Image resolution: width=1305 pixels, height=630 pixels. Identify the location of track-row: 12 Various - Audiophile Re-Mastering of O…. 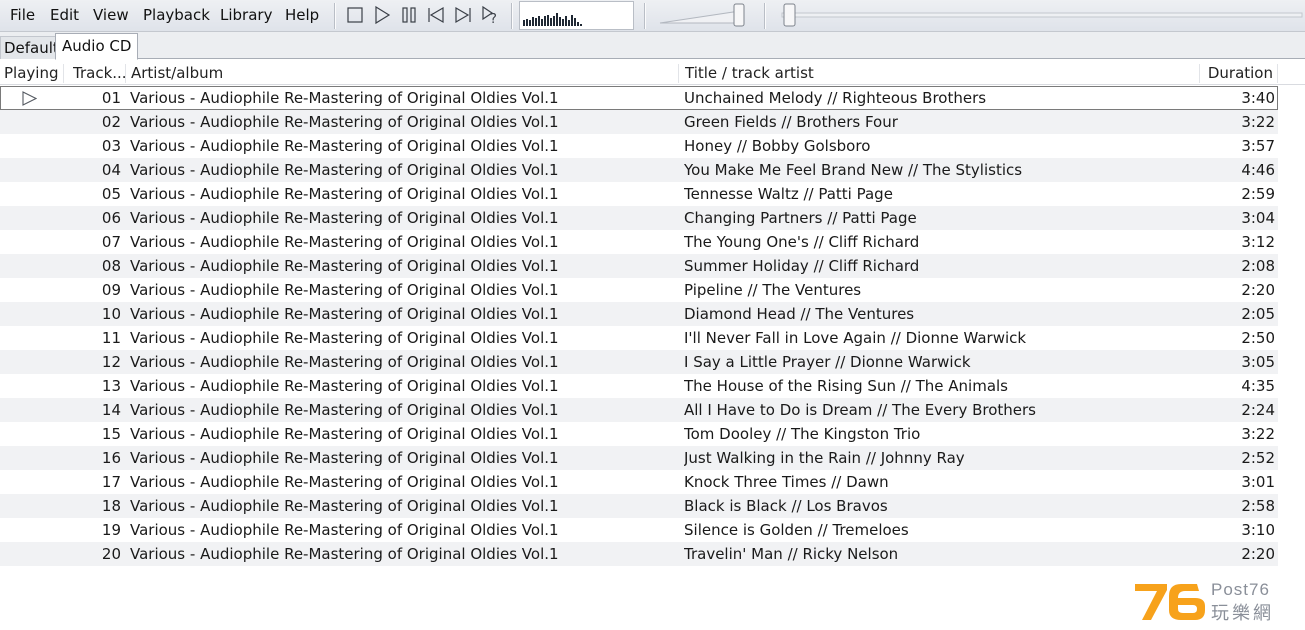
(639, 362).